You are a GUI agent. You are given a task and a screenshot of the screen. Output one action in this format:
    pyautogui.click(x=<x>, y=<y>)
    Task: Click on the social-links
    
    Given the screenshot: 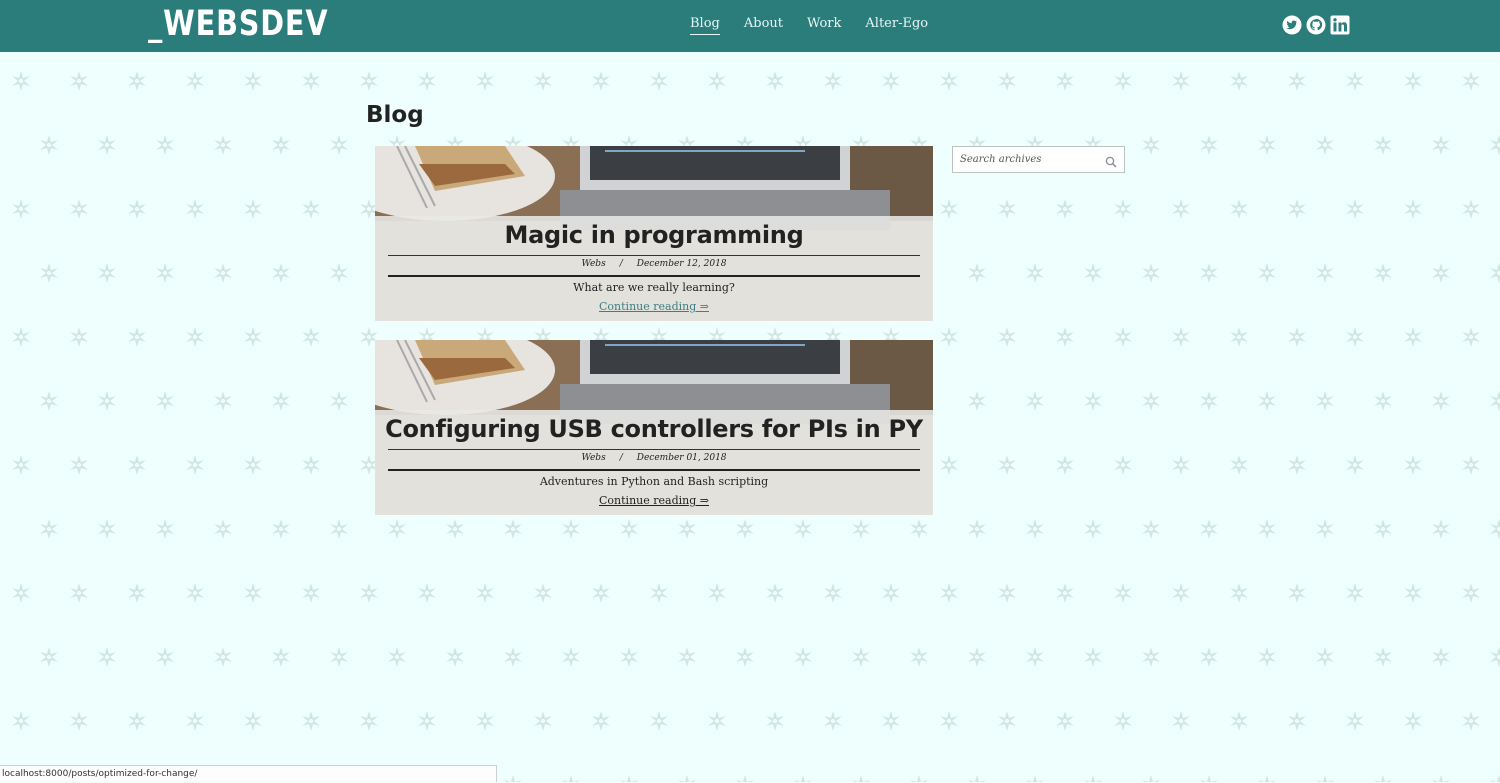 What is the action you would take?
    pyautogui.click(x=1316, y=25)
    